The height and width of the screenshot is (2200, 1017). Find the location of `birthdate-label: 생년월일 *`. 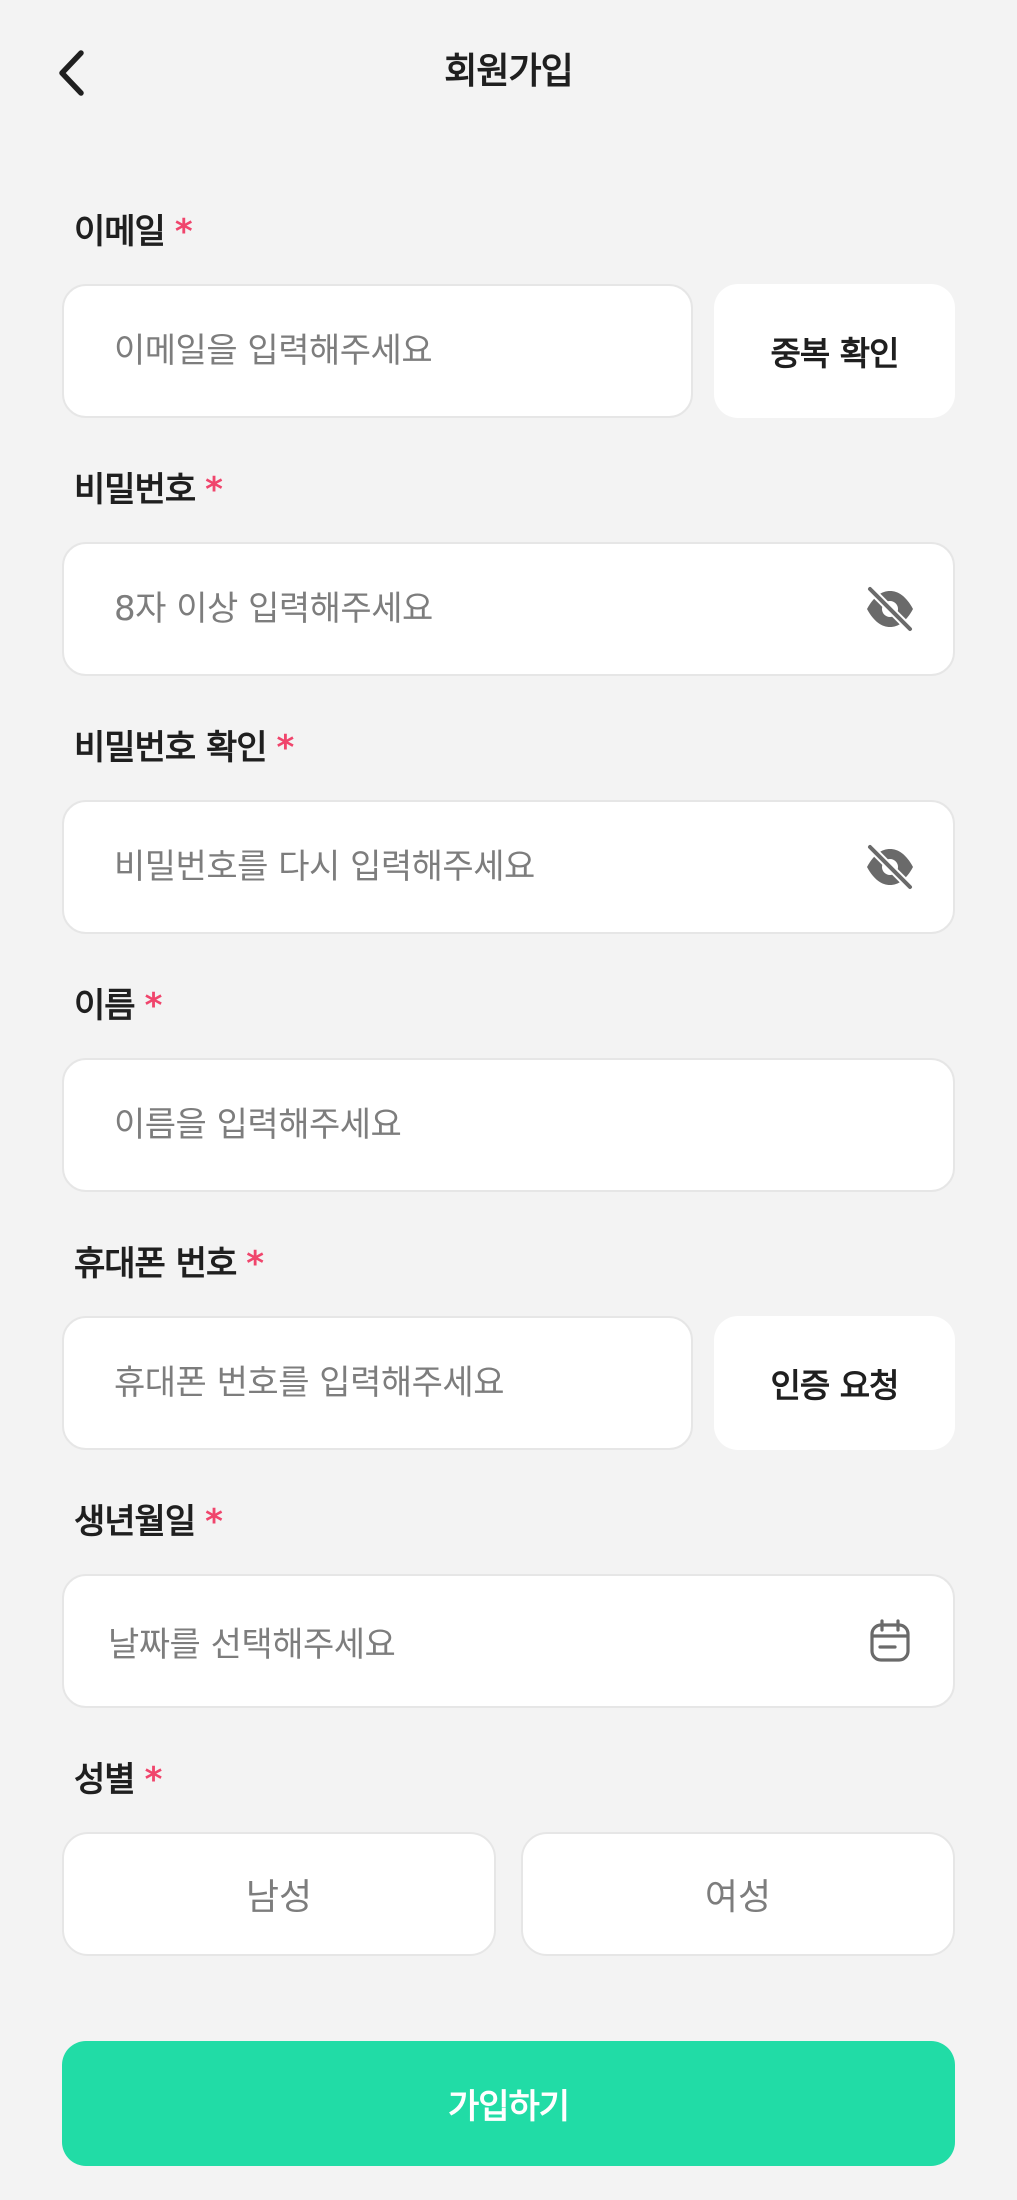

birthdate-label: 생년월일 * is located at coordinates (148, 1522).